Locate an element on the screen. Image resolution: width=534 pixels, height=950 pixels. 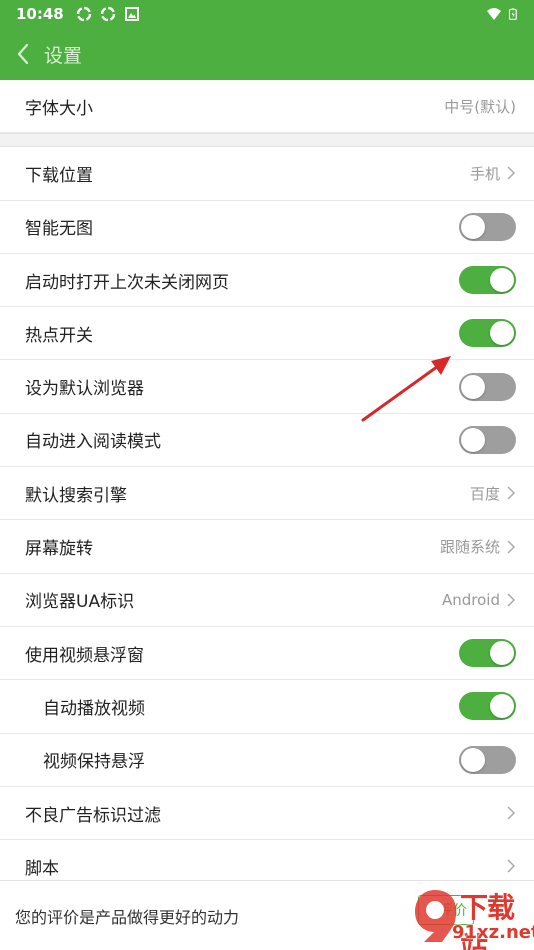
setting-autoplay-video: 自动播放视频 is located at coordinates (267, 707).